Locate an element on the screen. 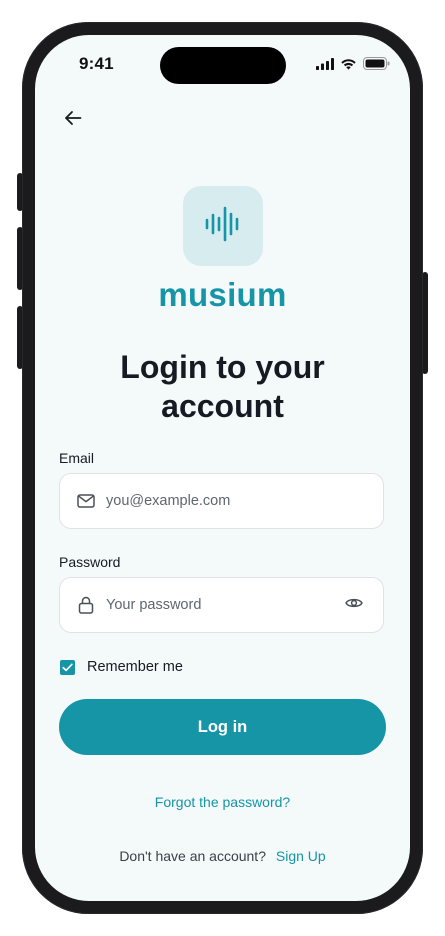 This screenshot has width=445, height=936. email-input is located at coordinates (244, 501).